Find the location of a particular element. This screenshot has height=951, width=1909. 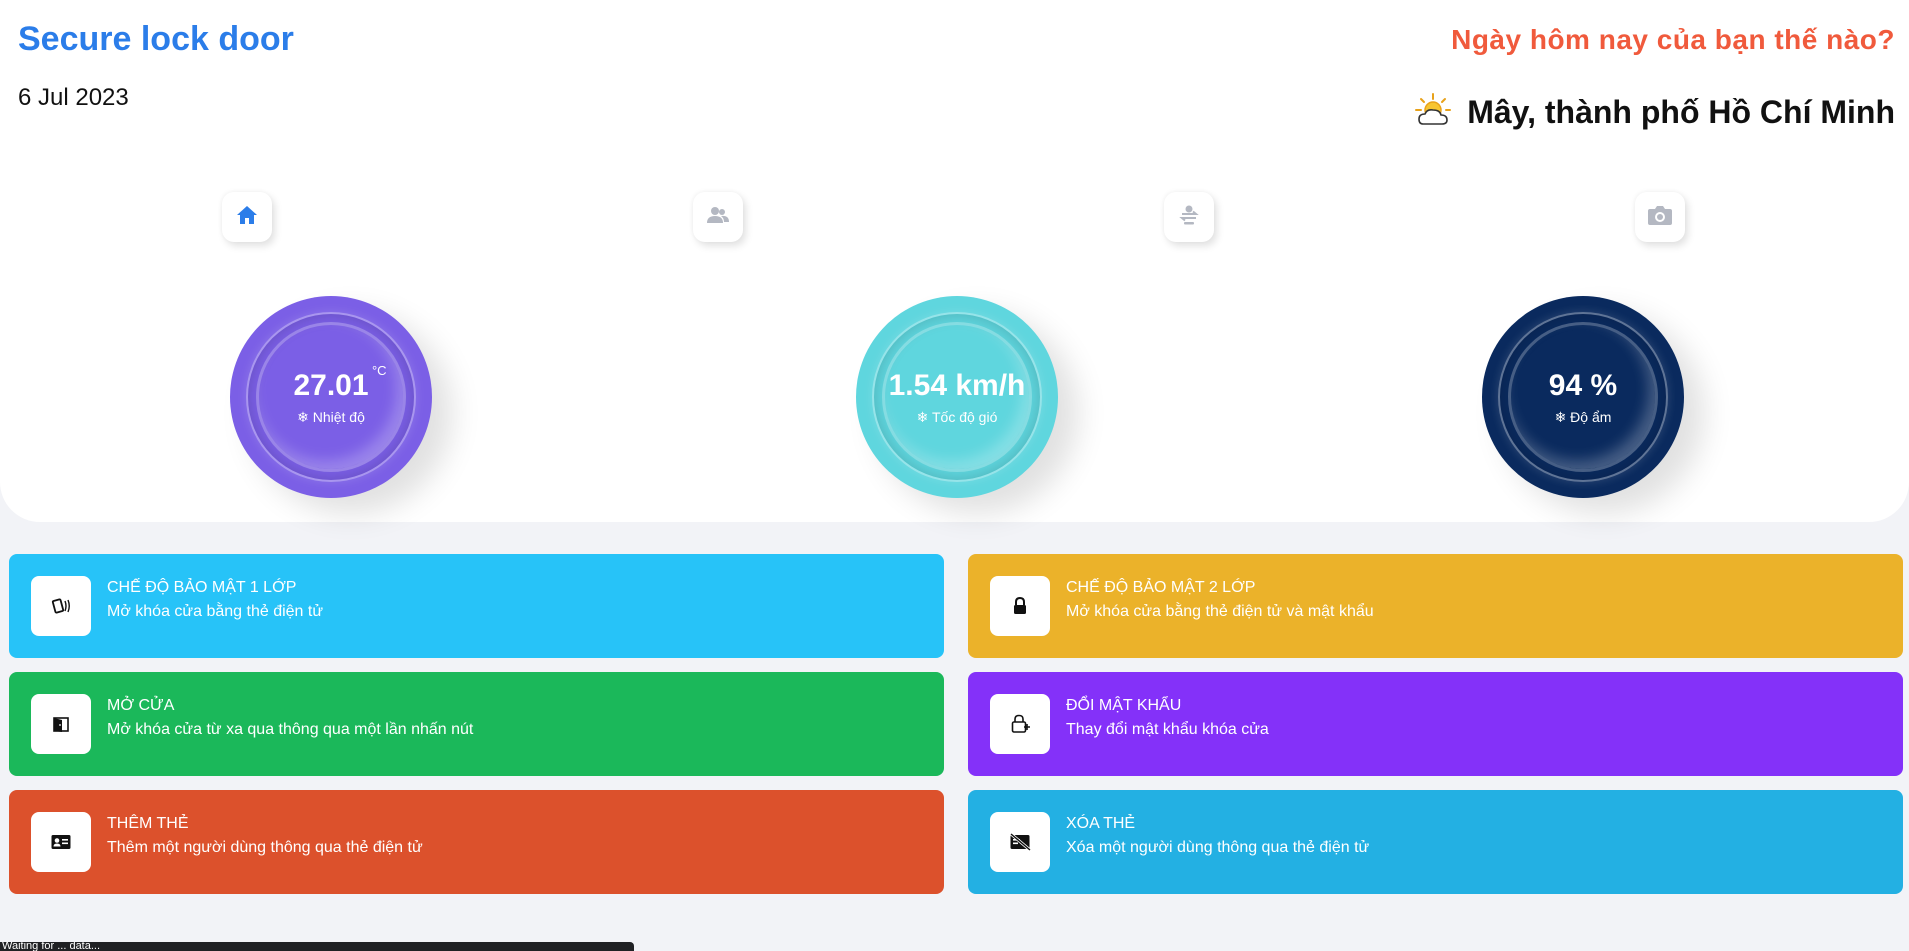

weather-info: Mây, thành phố Hồ Chí Minh is located at coordinates (1654, 112).